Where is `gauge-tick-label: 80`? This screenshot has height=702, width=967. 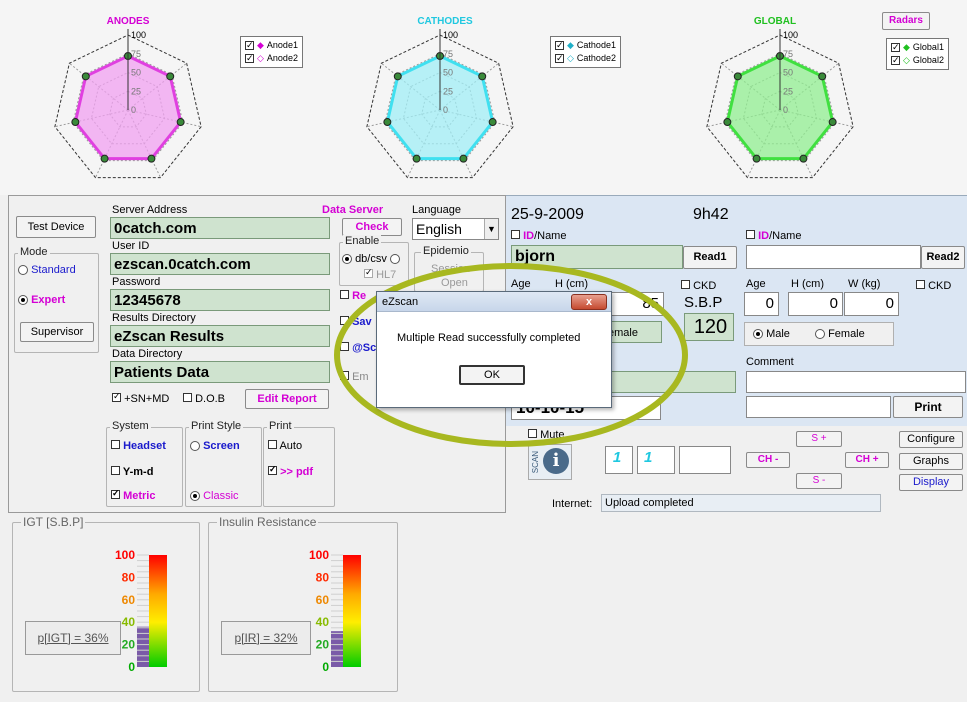
gauge-tick-label: 80 is located at coordinates (323, 577).